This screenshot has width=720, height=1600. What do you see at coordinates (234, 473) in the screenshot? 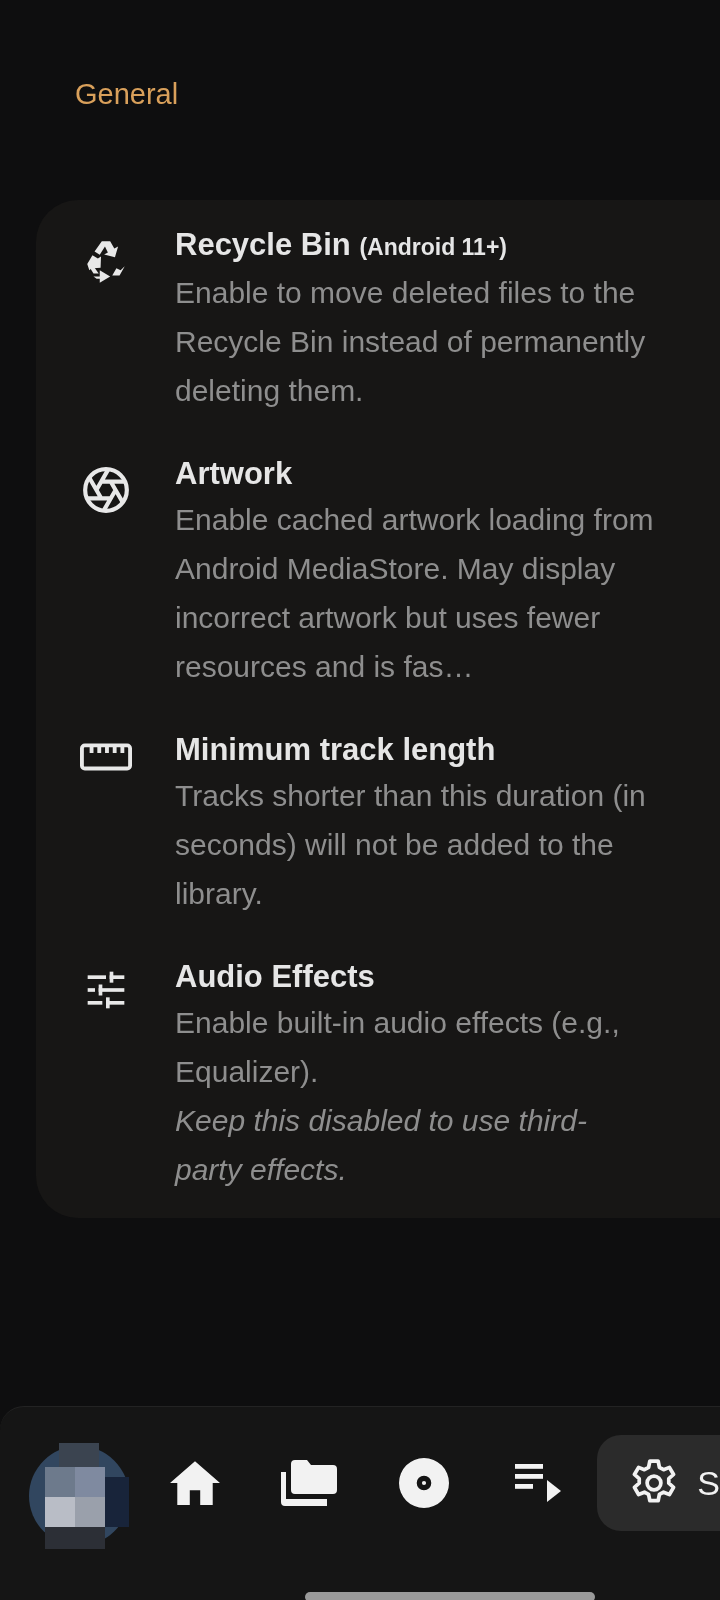
I see `setting-title: Artwork` at bounding box center [234, 473].